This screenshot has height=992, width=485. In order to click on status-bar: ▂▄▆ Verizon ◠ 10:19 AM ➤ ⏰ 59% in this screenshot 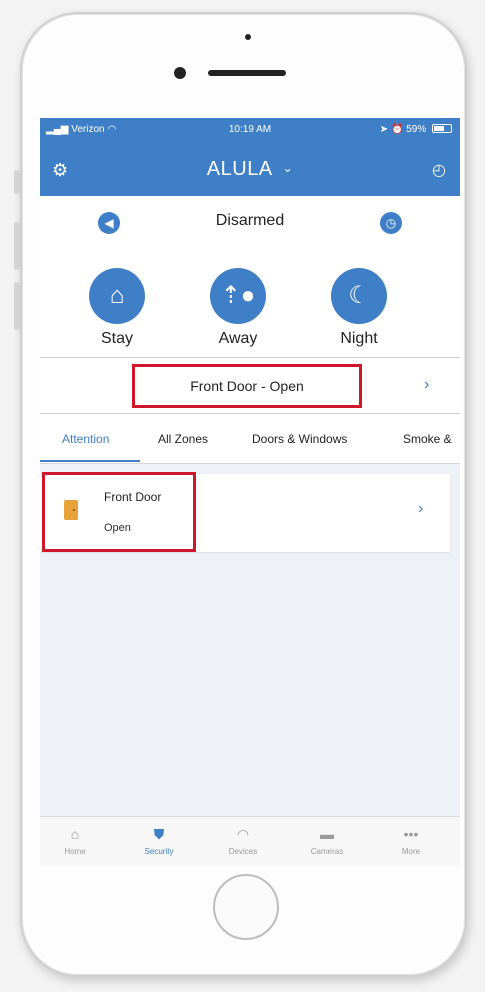, I will do `click(250, 130)`.